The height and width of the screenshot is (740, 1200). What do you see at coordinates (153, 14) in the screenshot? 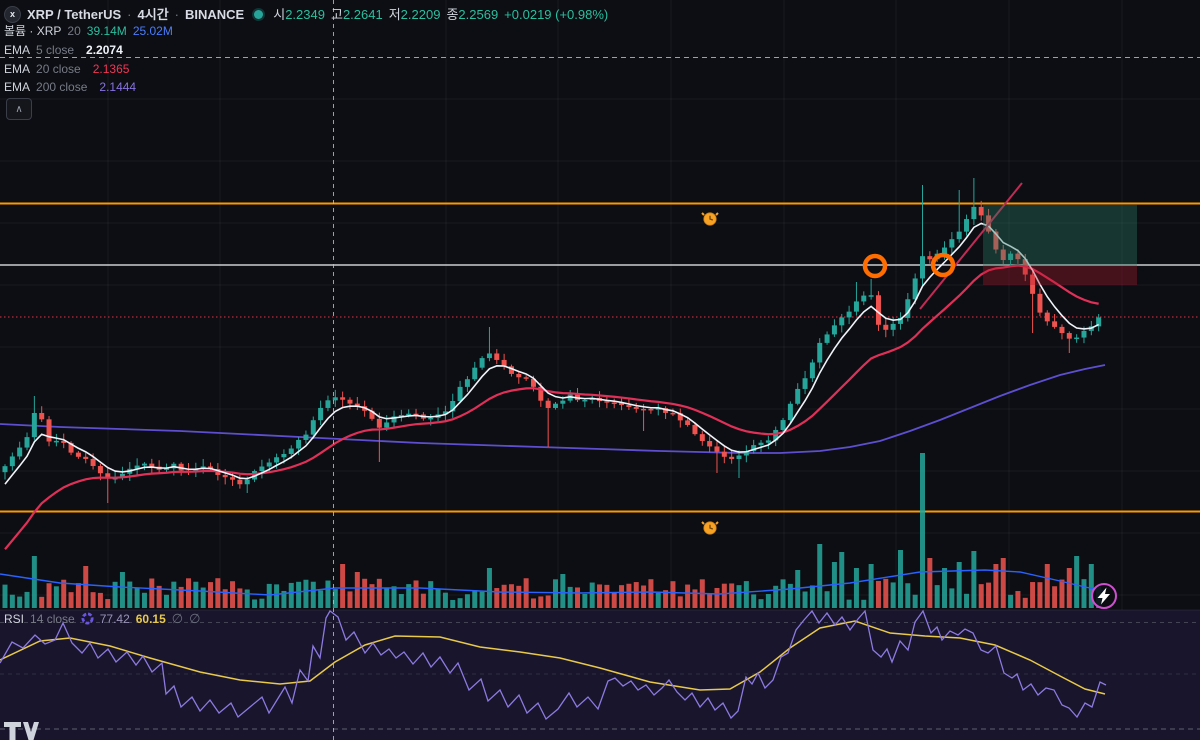
I see `interval-label: 4시간` at bounding box center [153, 14].